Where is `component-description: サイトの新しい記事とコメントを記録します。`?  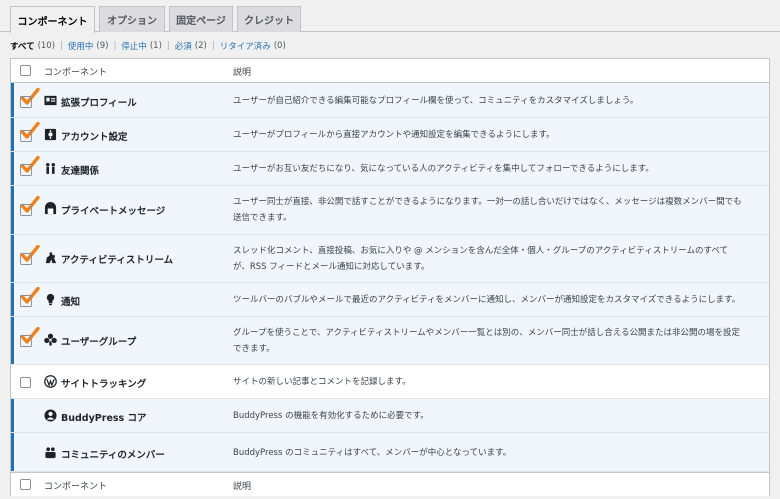 component-description: サイトの新しい記事とコメントを記録します。 is located at coordinates (497, 382).